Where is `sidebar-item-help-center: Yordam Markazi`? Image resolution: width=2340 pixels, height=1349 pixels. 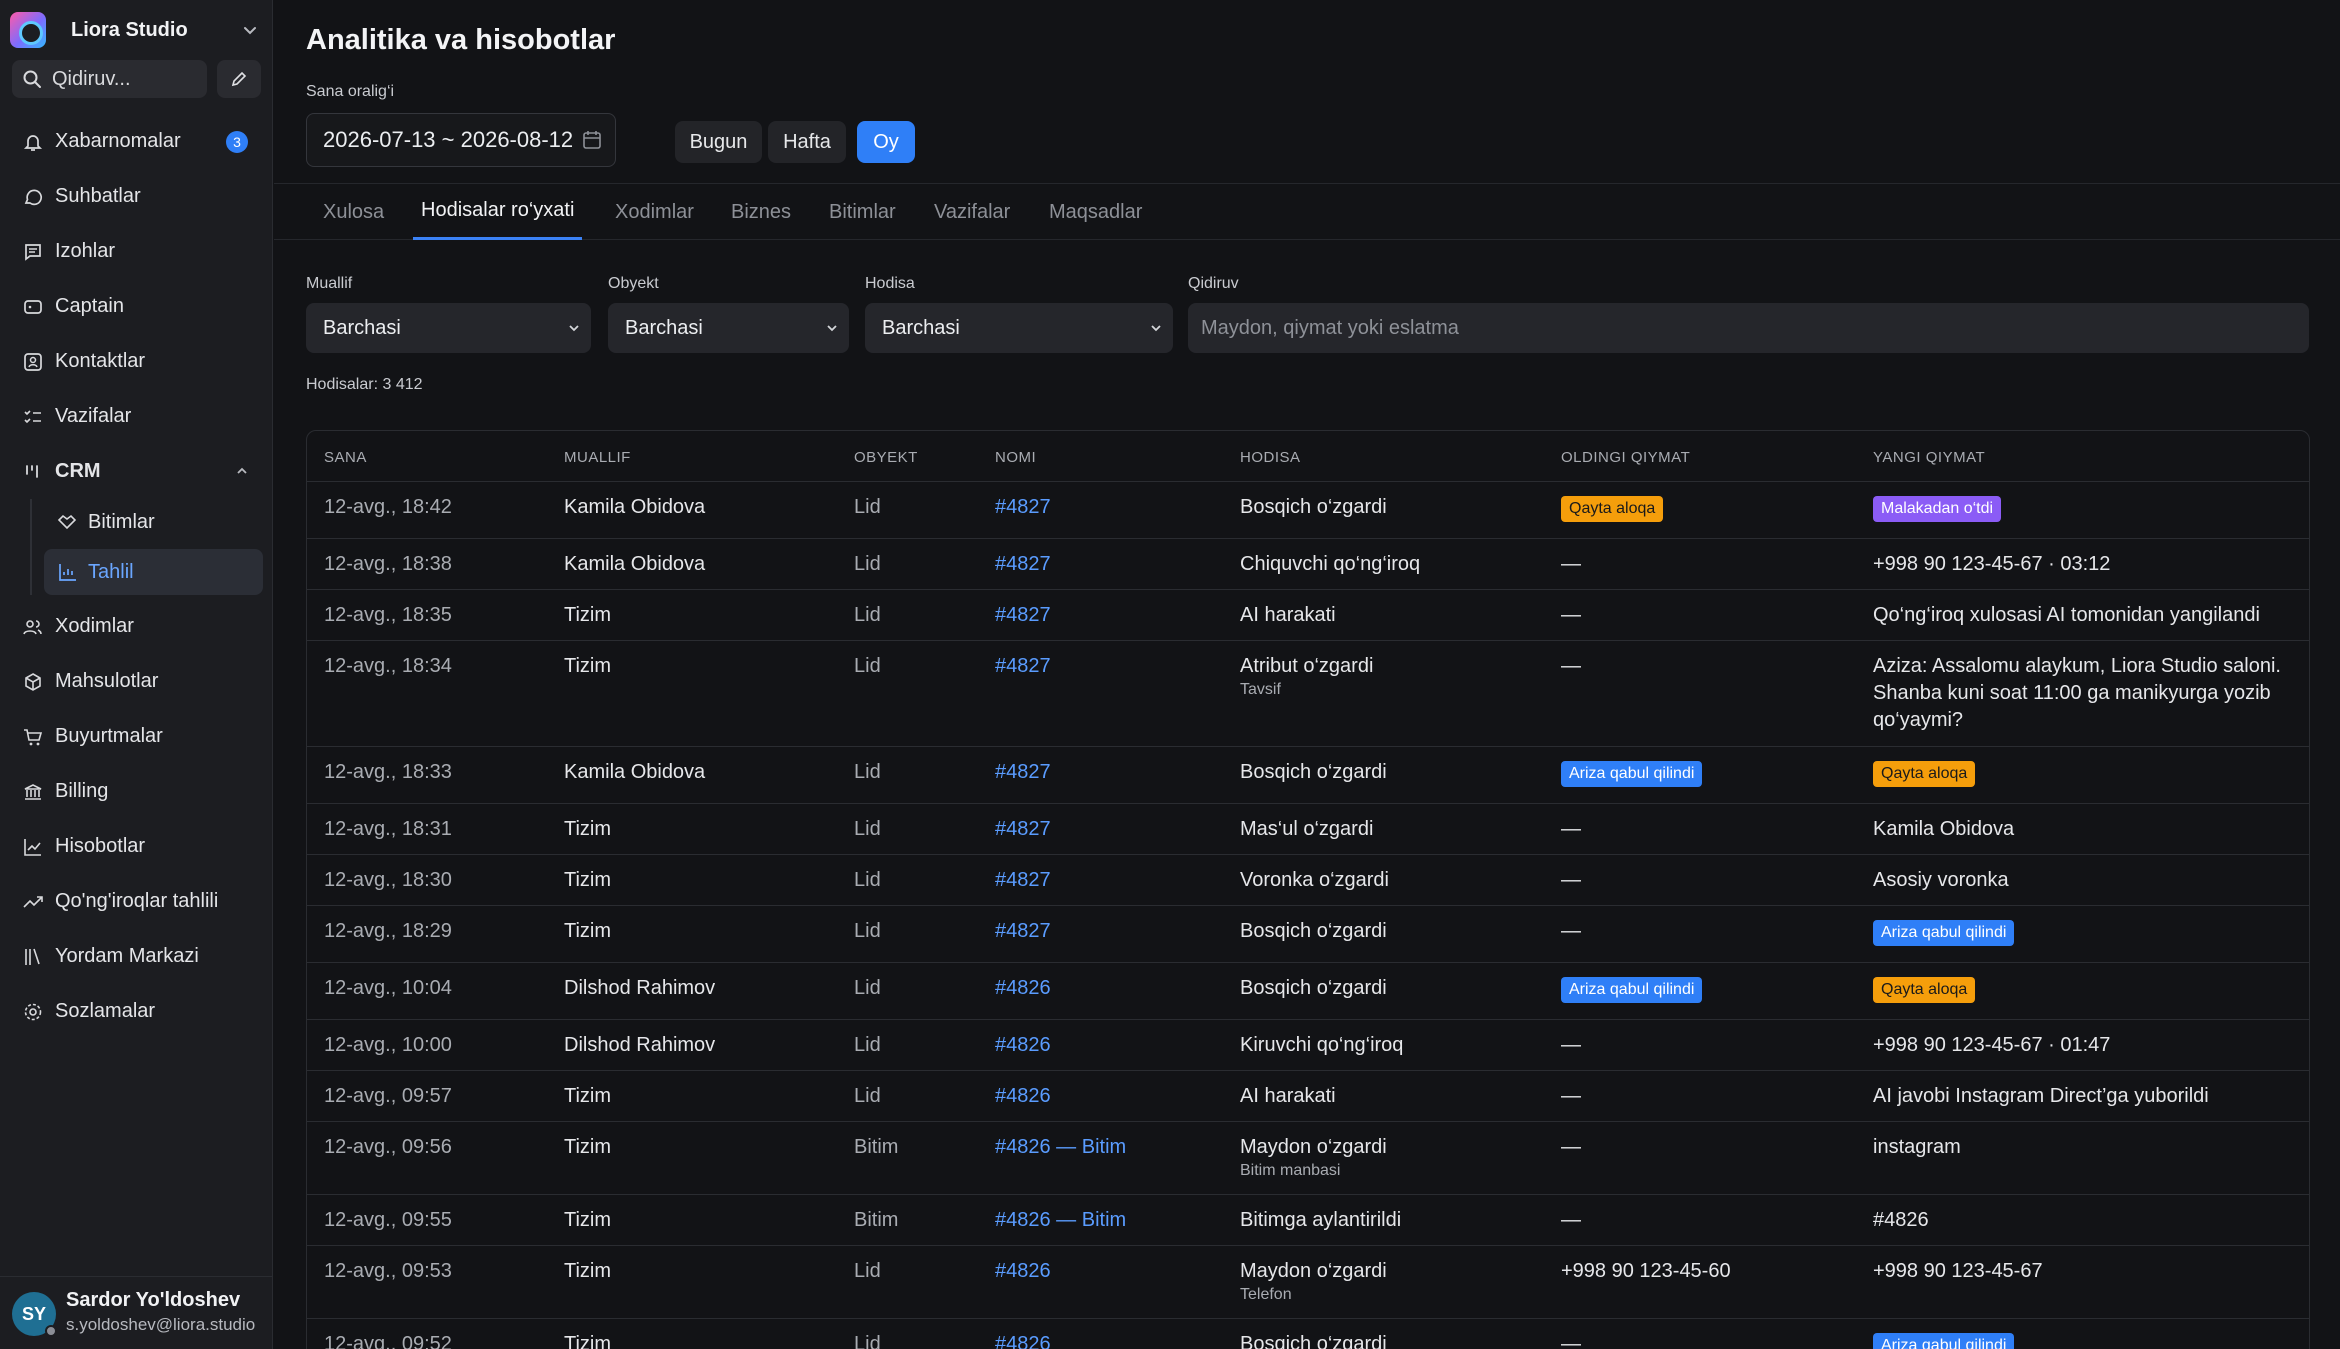 sidebar-item-help-center: Yordam Markazi is located at coordinates (136, 956).